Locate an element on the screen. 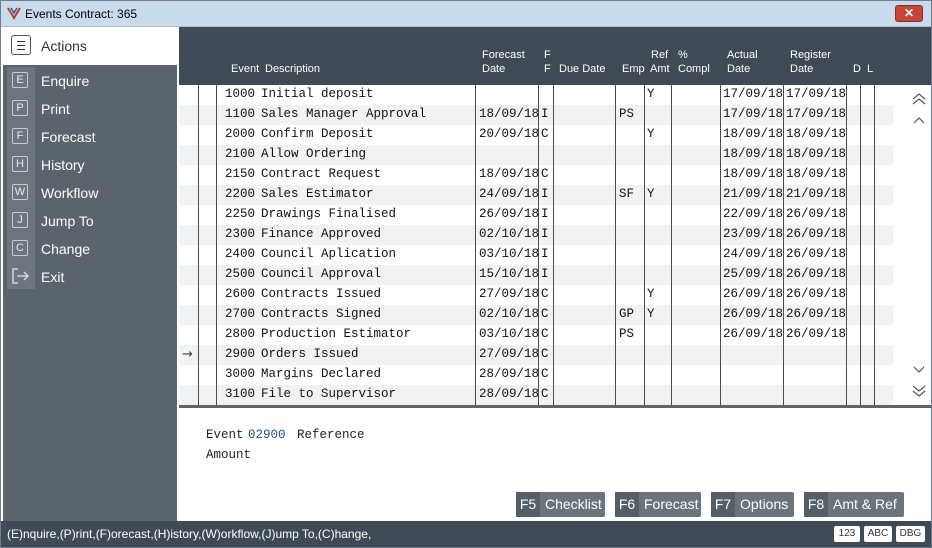 This screenshot has height=548, width=932. sidebar-item-workflow: W Workflow is located at coordinates (90, 193).